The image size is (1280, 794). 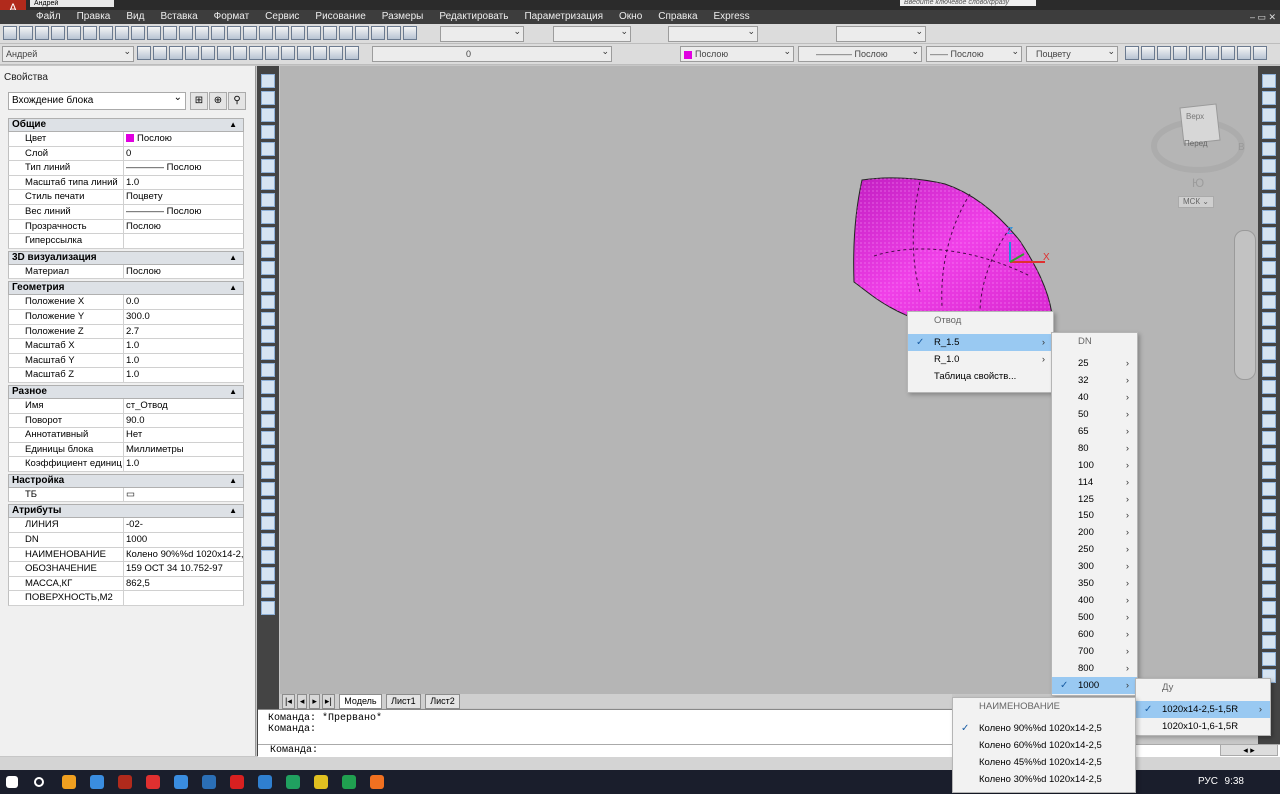 I want to click on dn-item: ✓ 1000 ›, so click(x=1094, y=685).